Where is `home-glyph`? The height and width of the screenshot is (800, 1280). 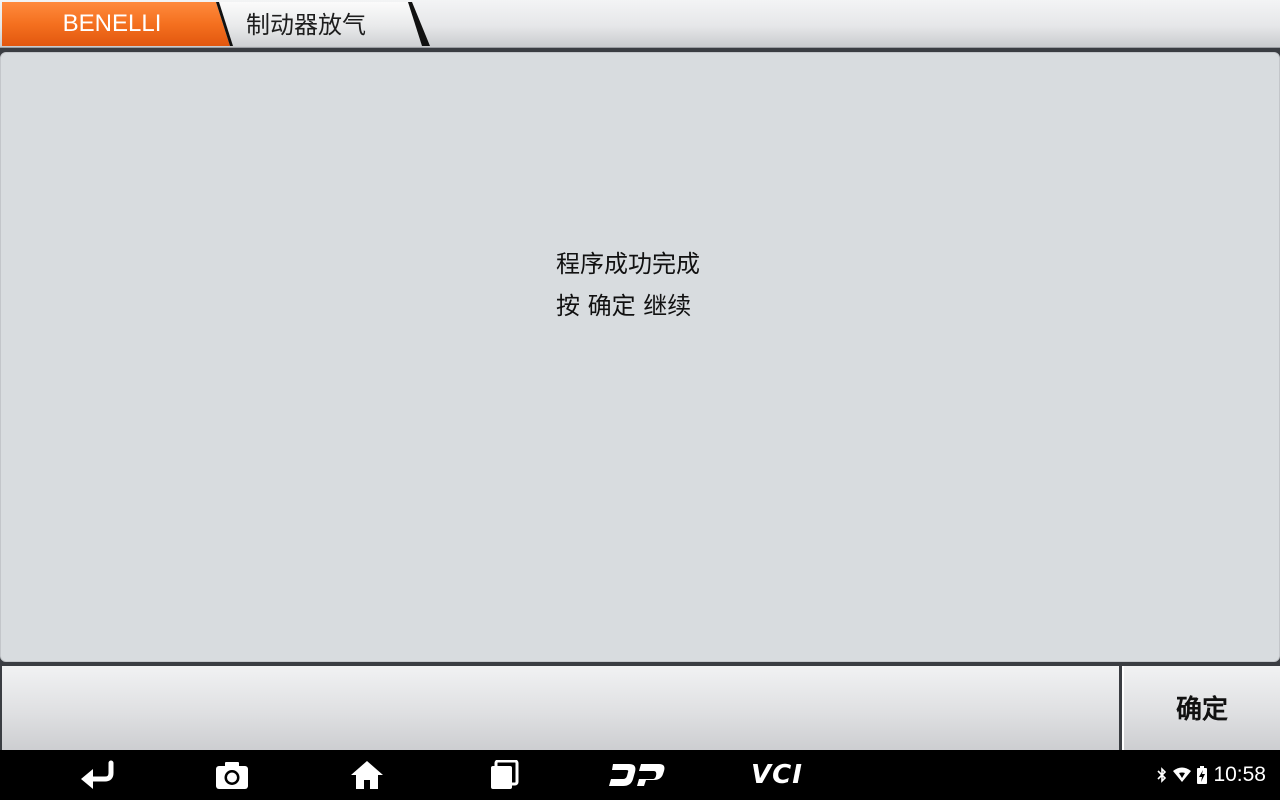 home-glyph is located at coordinates (367, 775).